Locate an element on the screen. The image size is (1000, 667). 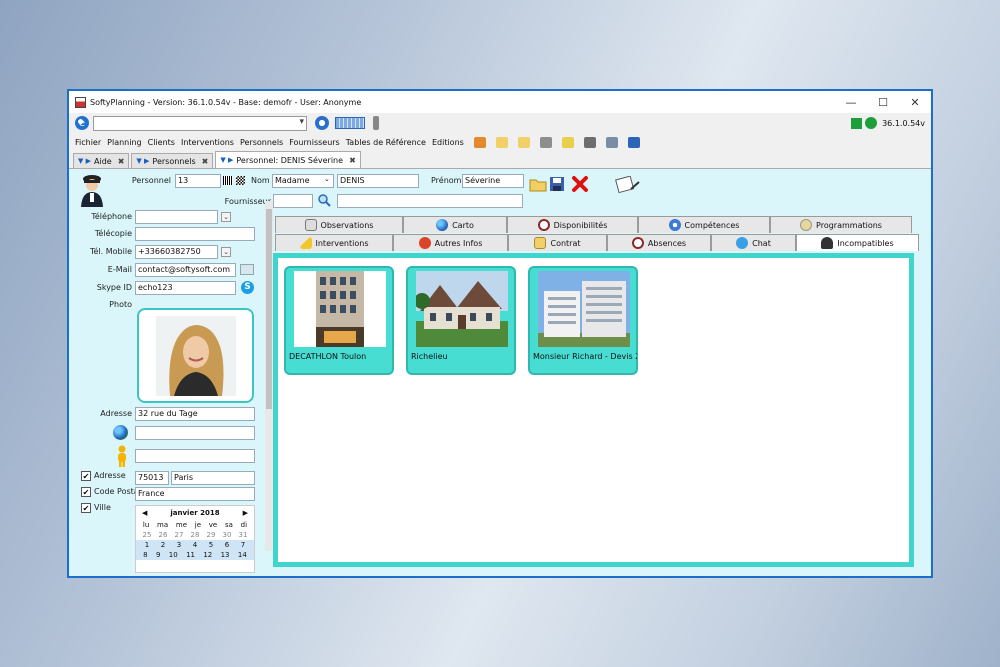
book-icon is located at coordinates (479, 142).